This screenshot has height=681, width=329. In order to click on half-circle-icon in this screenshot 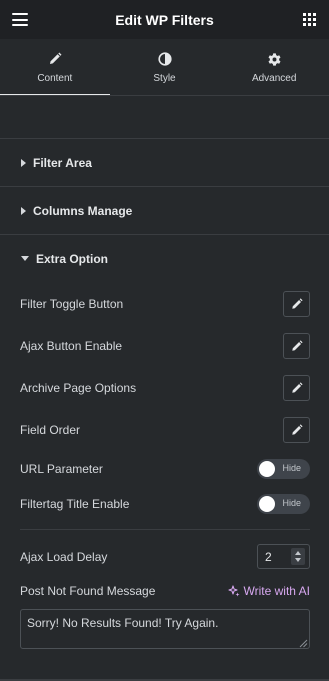, I will do `click(164, 59)`.